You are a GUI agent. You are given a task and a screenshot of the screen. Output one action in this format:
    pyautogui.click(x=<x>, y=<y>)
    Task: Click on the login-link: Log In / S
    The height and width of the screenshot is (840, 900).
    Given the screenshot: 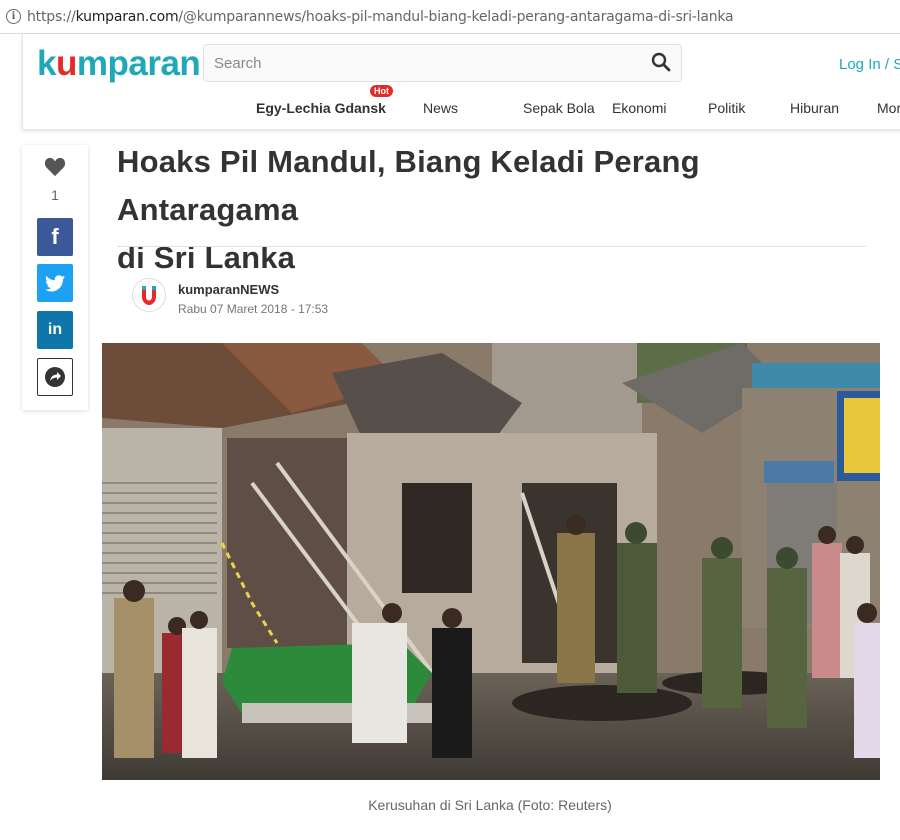 What is the action you would take?
    pyautogui.click(x=869, y=64)
    